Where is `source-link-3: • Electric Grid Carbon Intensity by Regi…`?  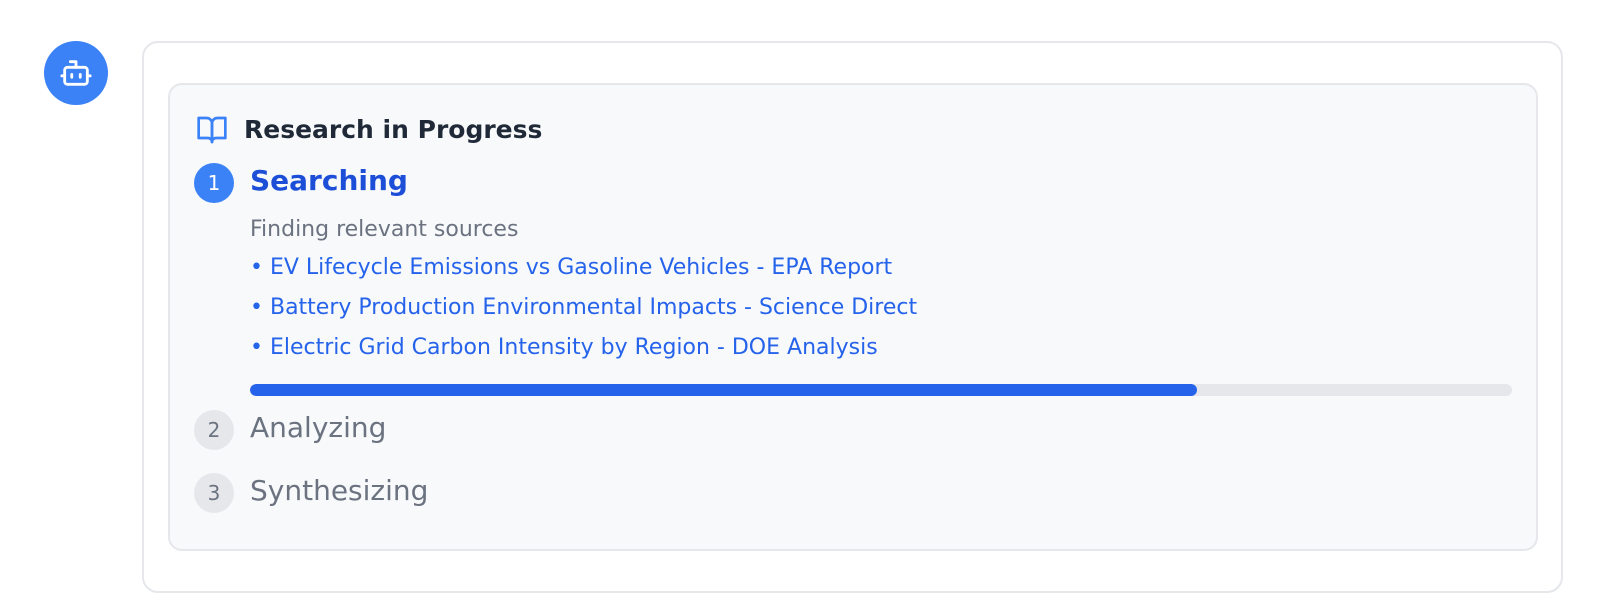
source-link-3: • Electric Grid Carbon Intensity by Regi… is located at coordinates (564, 348).